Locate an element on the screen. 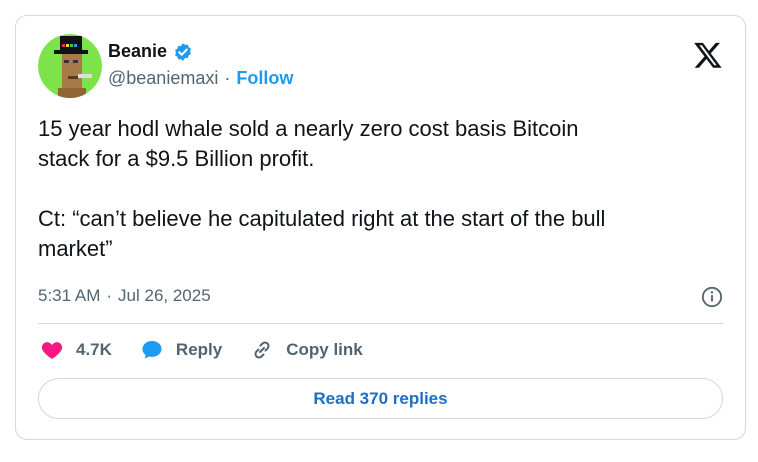  heart-icon is located at coordinates (52, 350).